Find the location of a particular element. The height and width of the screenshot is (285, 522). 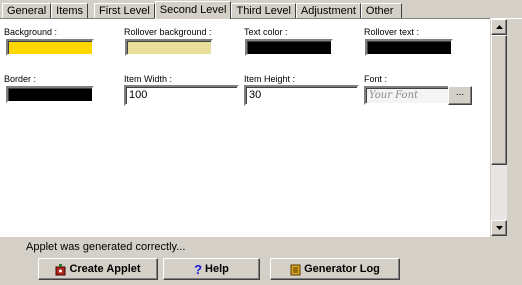

log-icon is located at coordinates (295, 269).